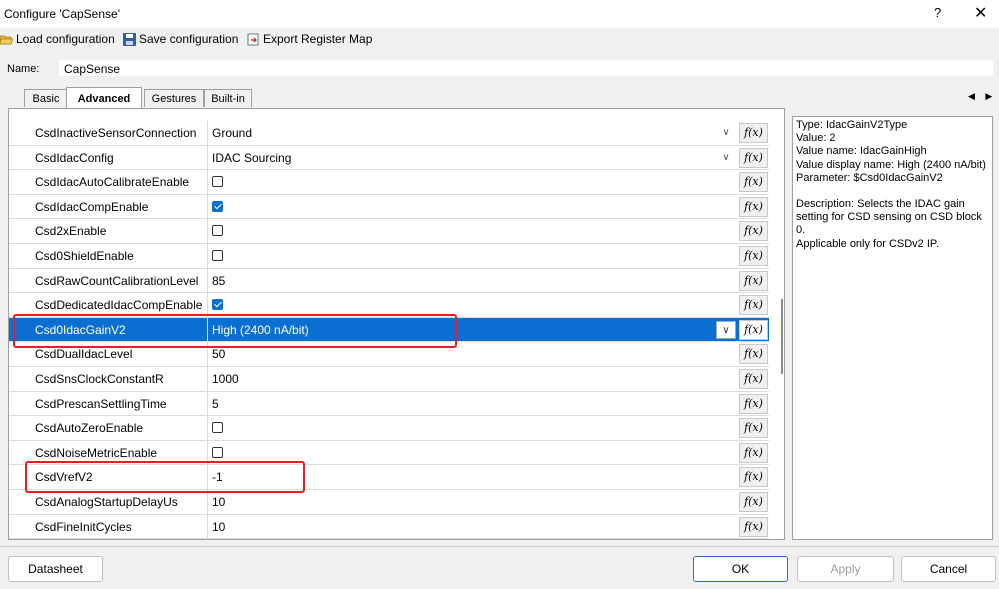 The height and width of the screenshot is (589, 999). I want to click on name-input: CapSense, so click(526, 68).